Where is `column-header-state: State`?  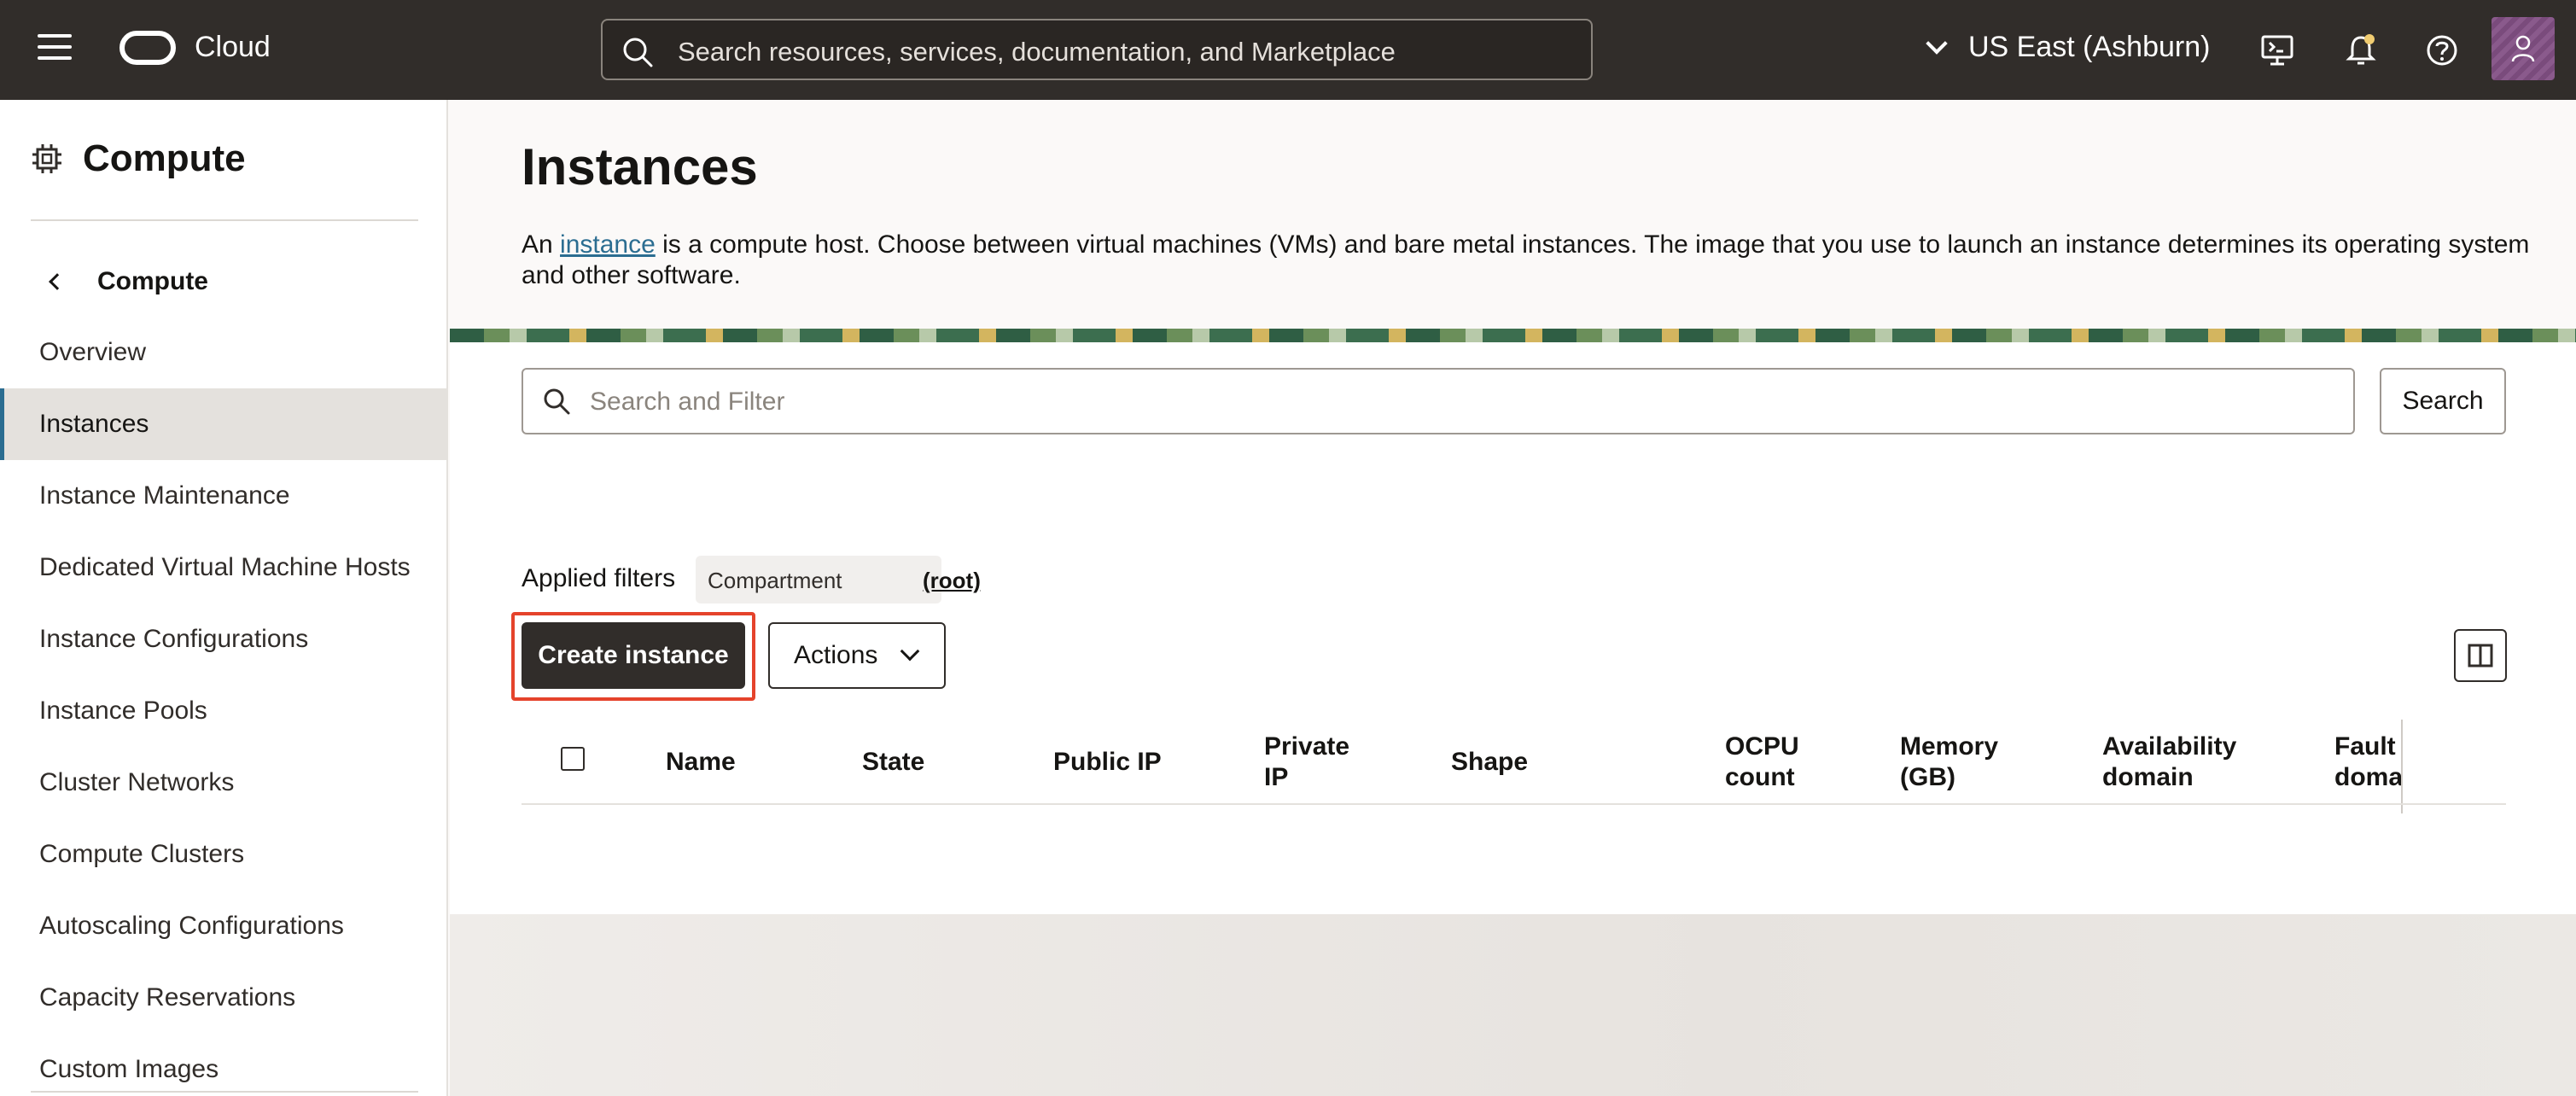 column-header-state: State is located at coordinates (893, 762).